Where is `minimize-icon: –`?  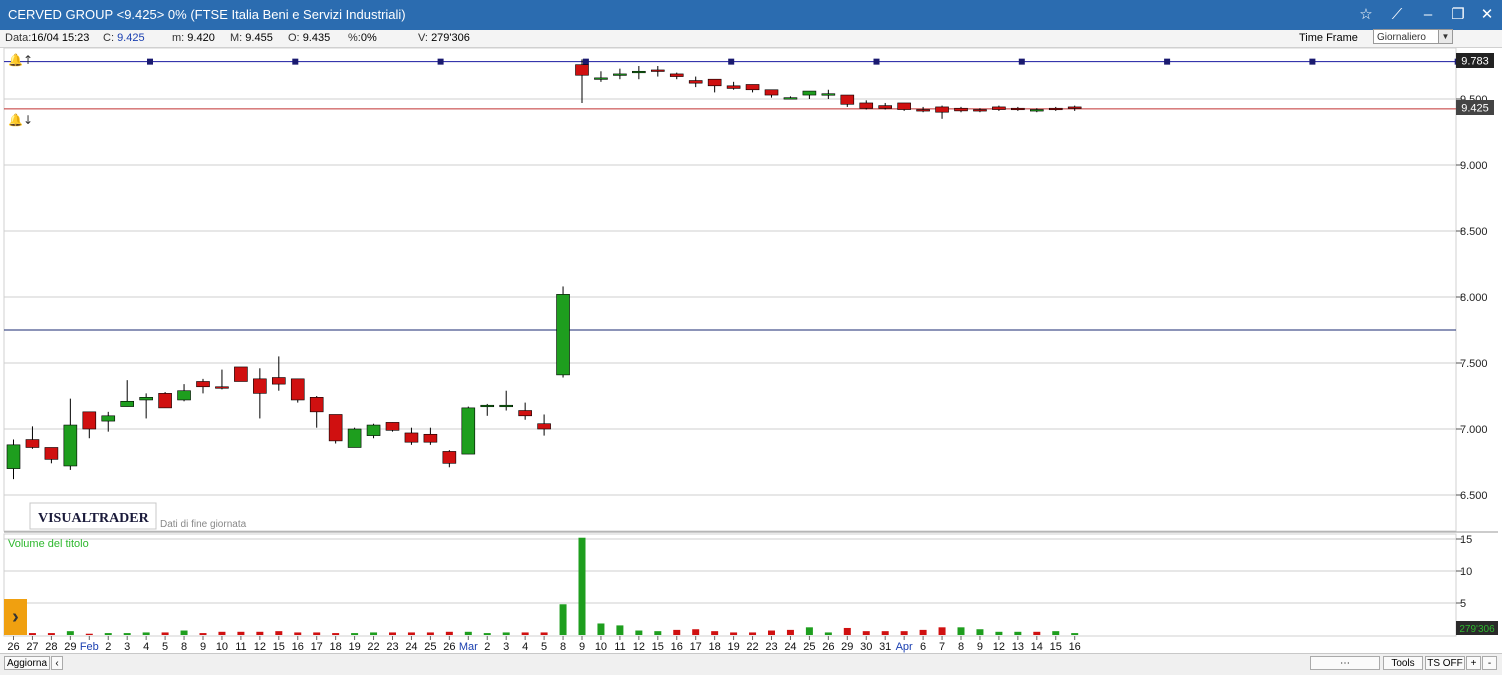 minimize-icon: – is located at coordinates (1428, 15).